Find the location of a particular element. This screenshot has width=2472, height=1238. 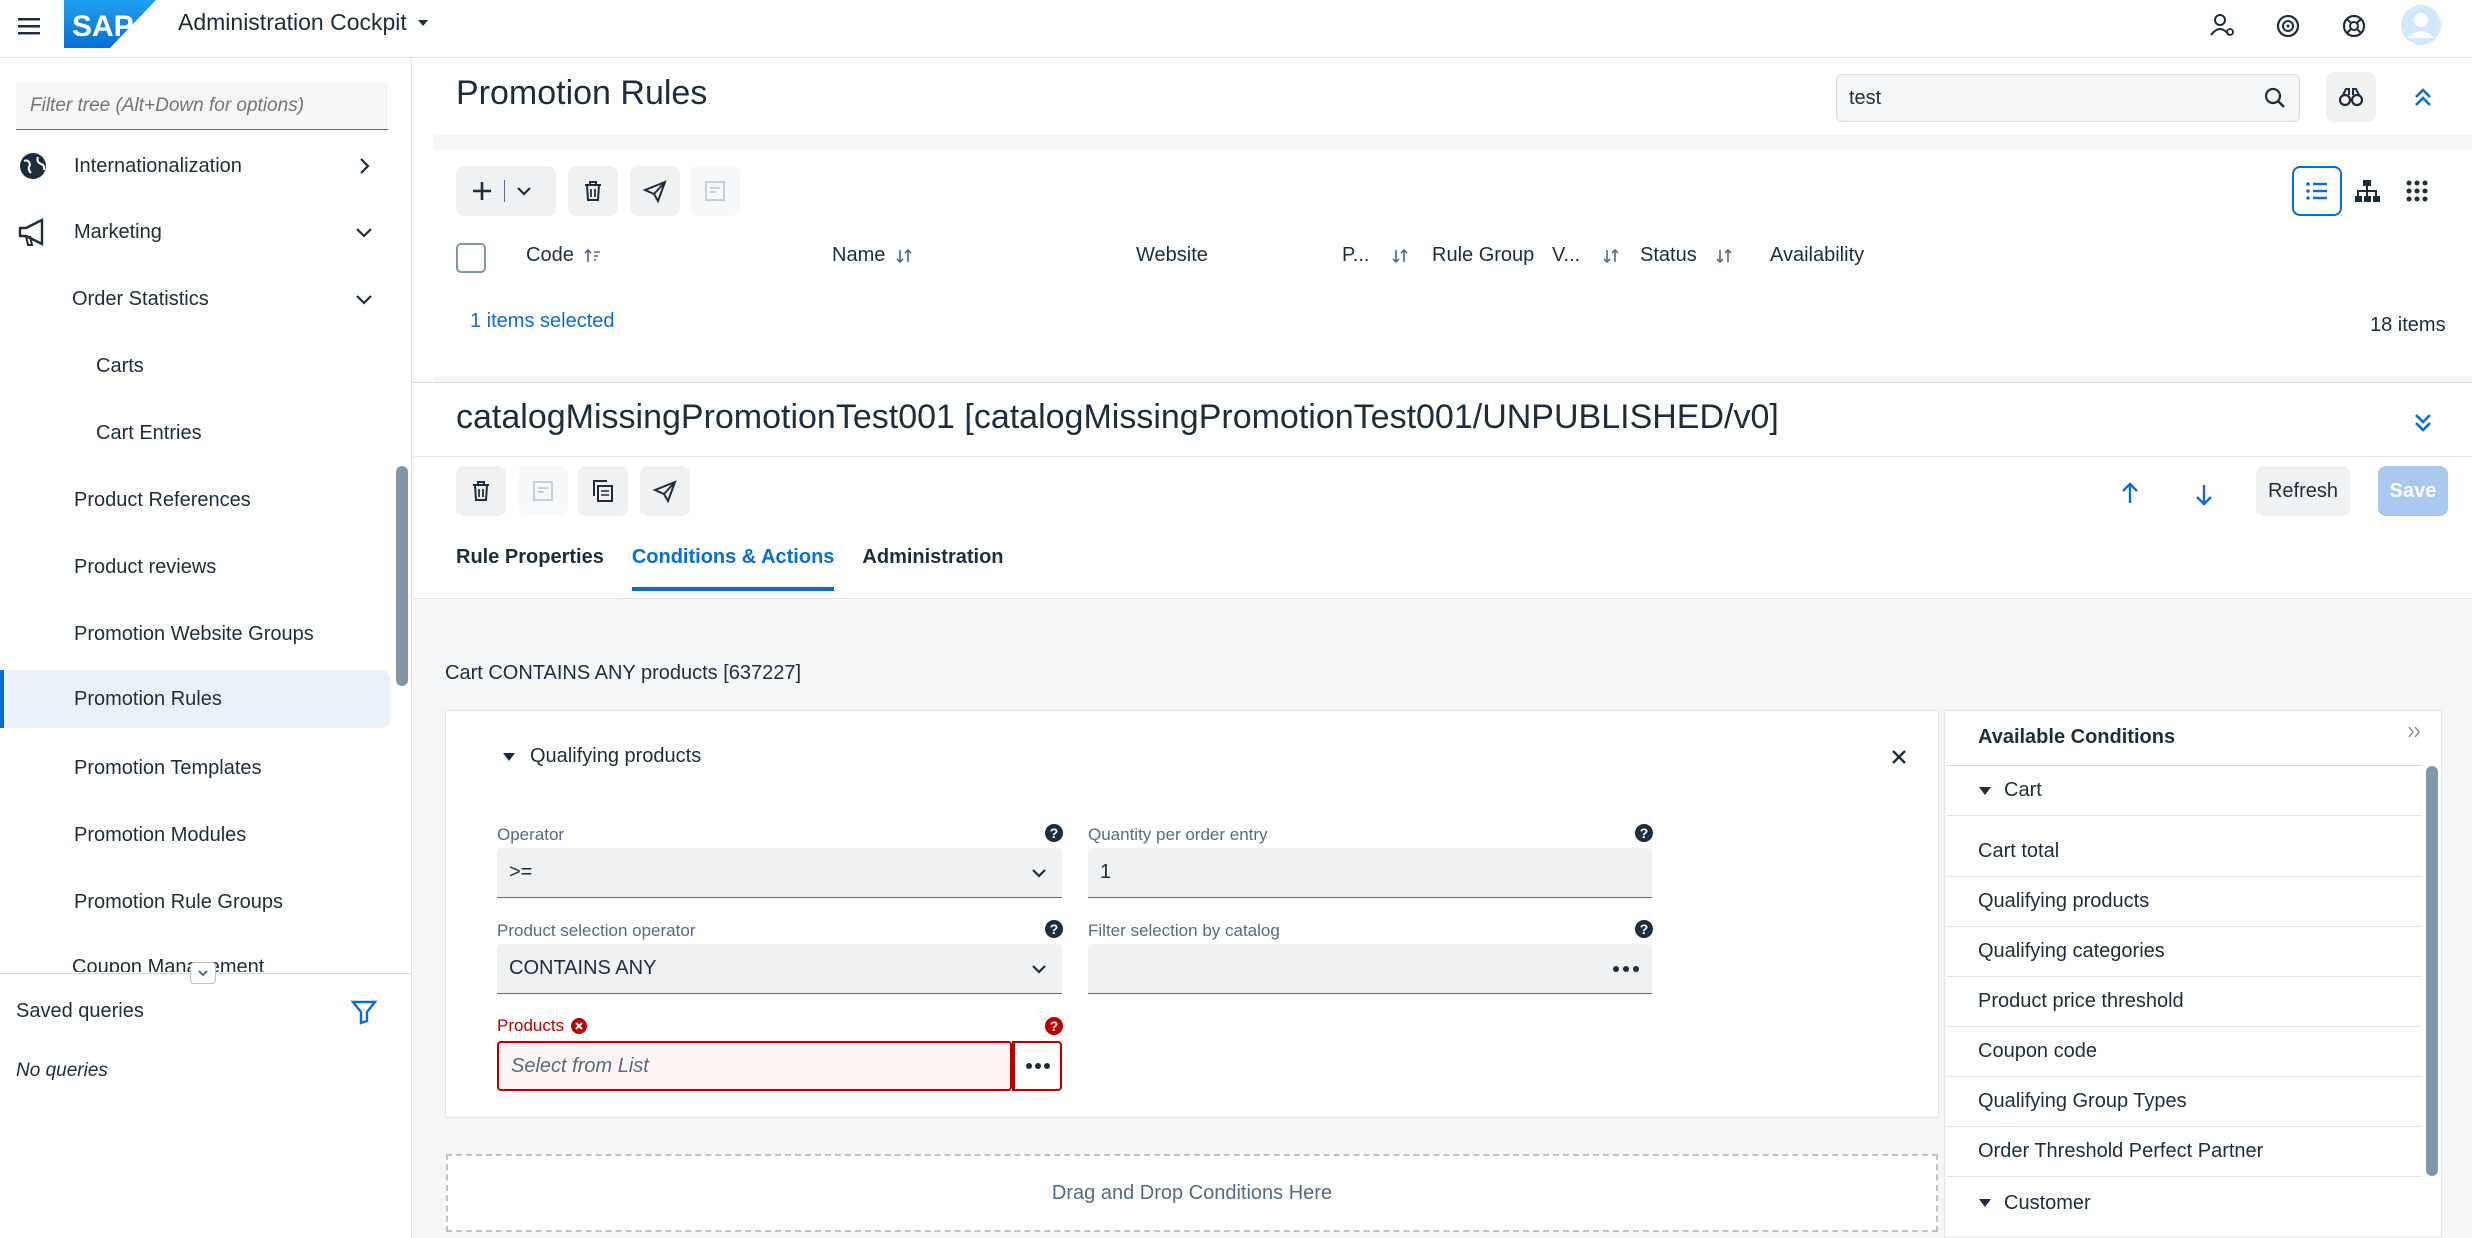

collapse-tree-button is located at coordinates (203, 973).